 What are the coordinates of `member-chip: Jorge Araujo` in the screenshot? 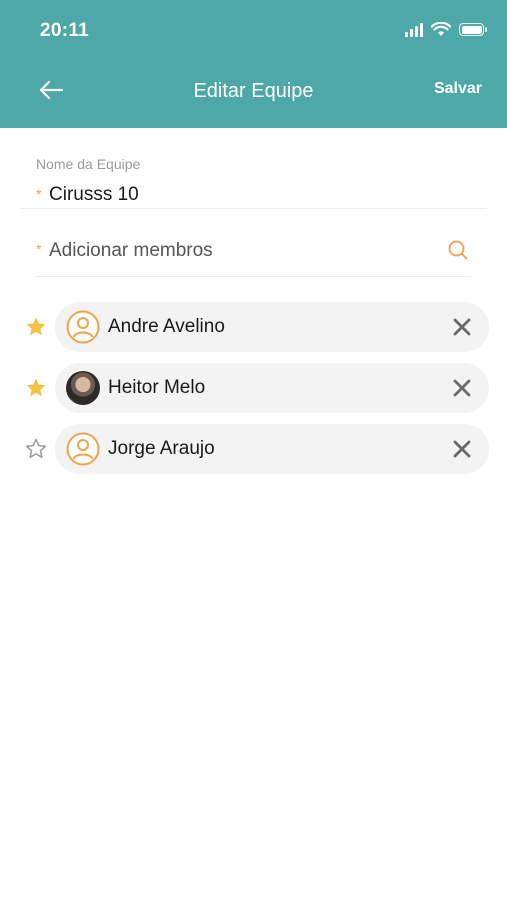 It's located at (272, 449).